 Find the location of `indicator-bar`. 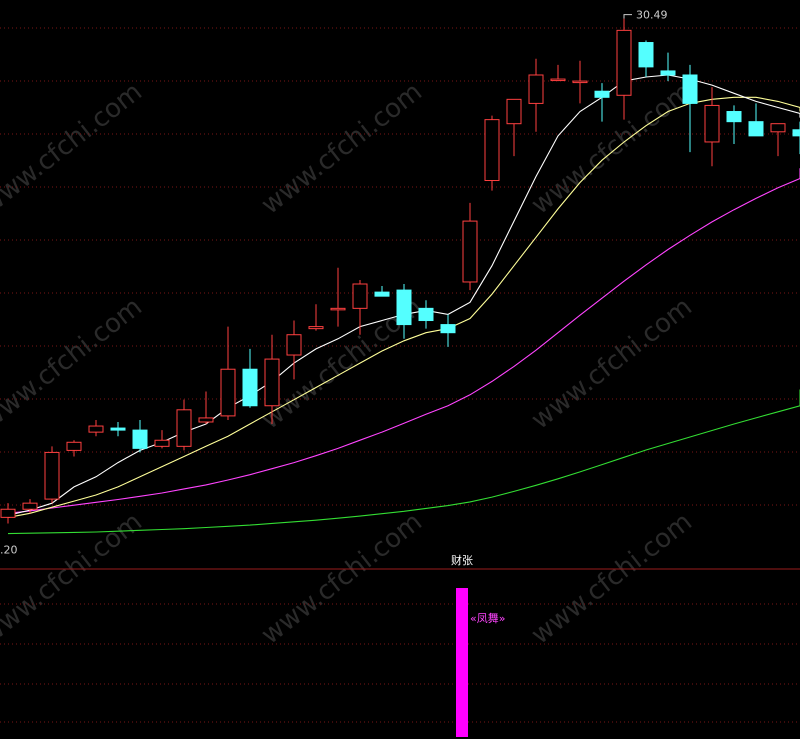

indicator-bar is located at coordinates (462, 662).